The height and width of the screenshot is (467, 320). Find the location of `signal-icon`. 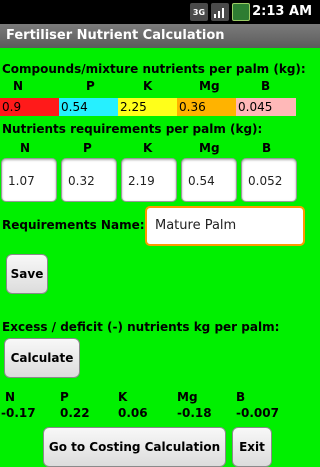

signal-icon is located at coordinates (220, 12).